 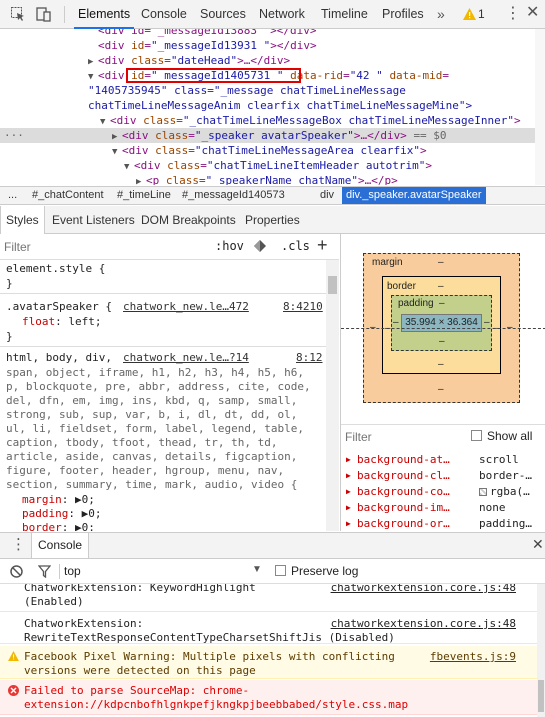 What do you see at coordinates (60, 545) in the screenshot?
I see `drawer-tab-console: Console` at bounding box center [60, 545].